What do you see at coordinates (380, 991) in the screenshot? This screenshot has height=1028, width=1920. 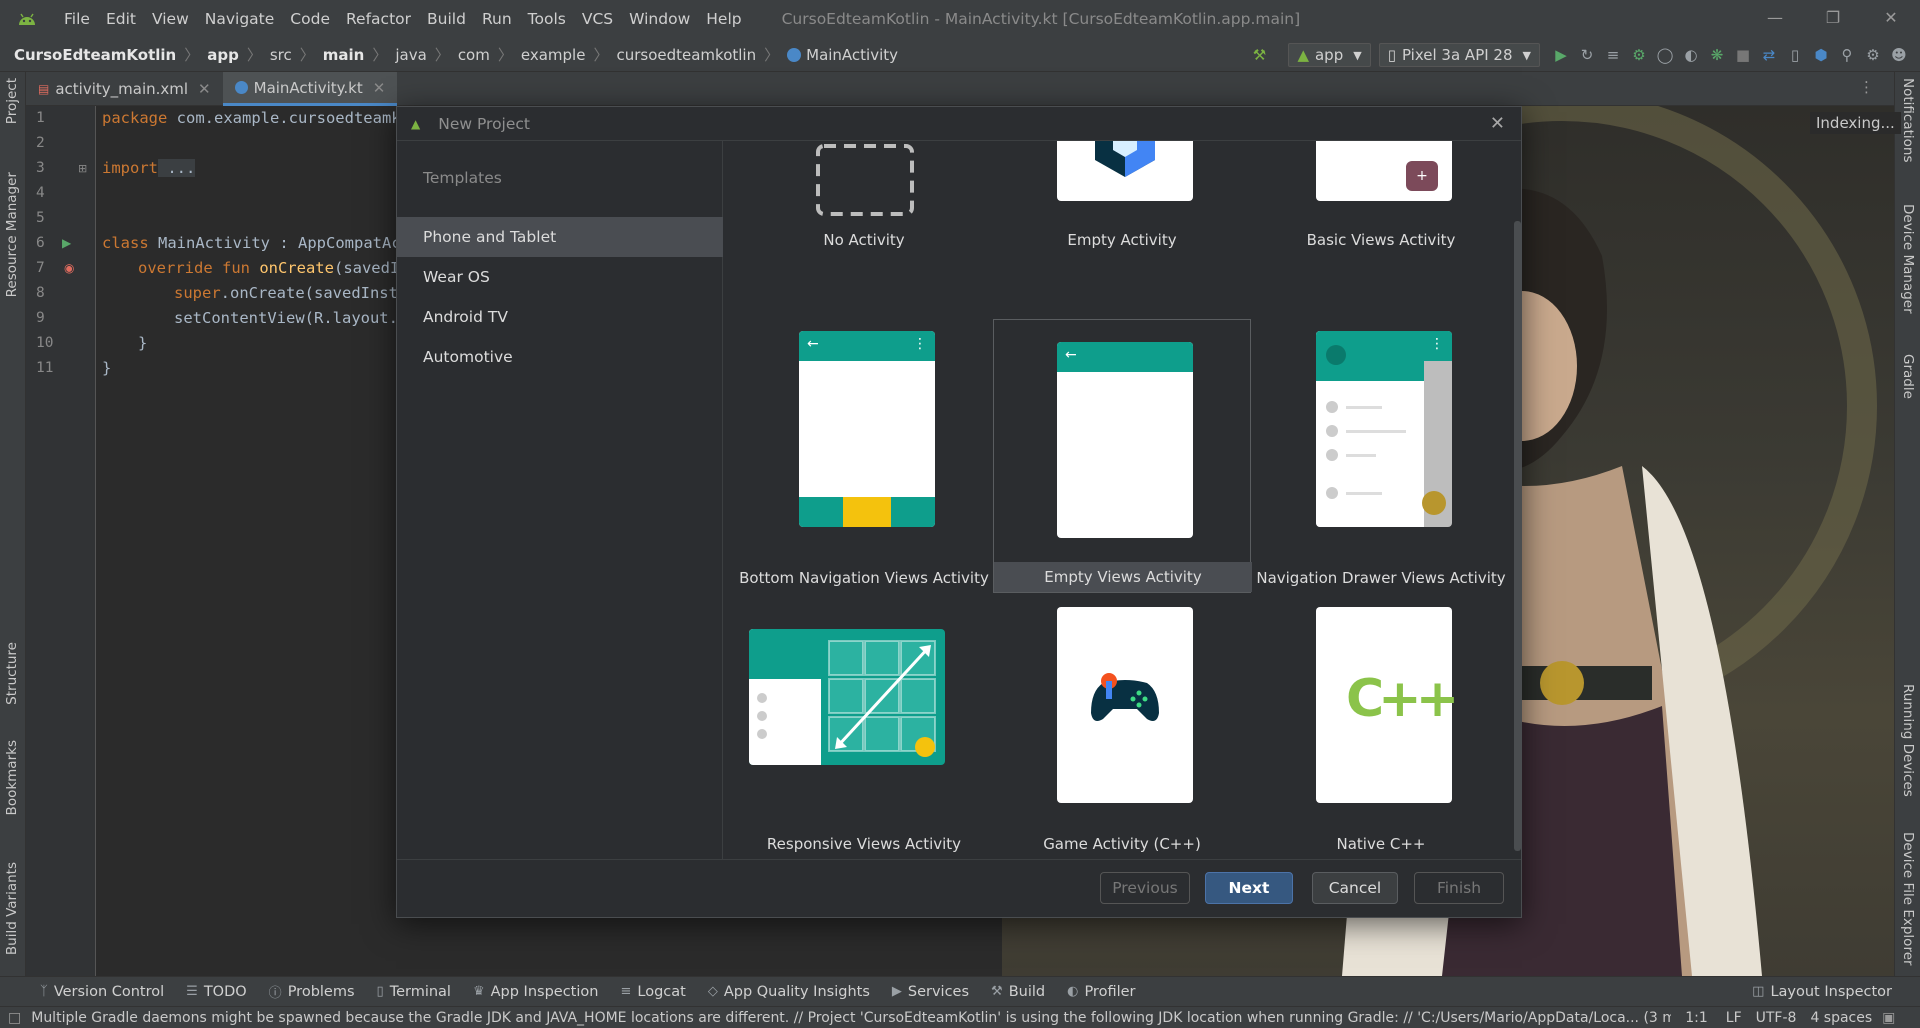 I see `terminal-icon: ▯` at bounding box center [380, 991].